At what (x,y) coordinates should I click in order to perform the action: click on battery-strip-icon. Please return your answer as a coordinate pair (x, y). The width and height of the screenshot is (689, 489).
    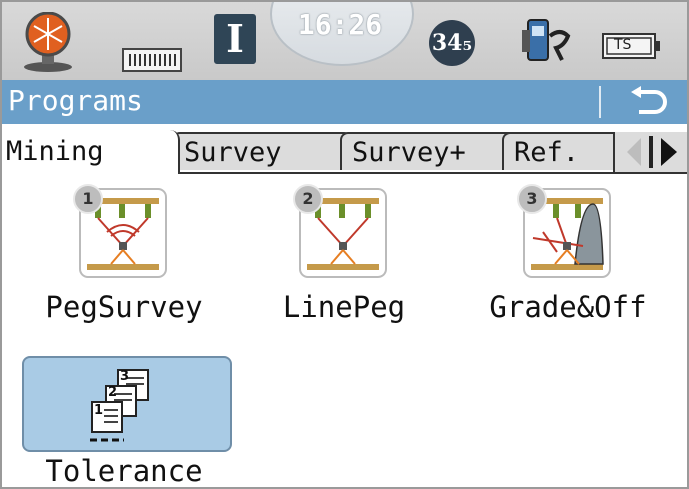
    Looking at the image, I should click on (153, 60).